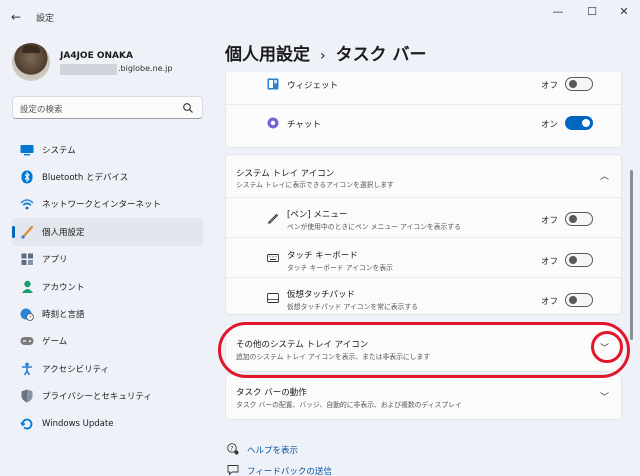 The image size is (640, 476). What do you see at coordinates (273, 258) in the screenshot?
I see `keyboard-icon` at bounding box center [273, 258].